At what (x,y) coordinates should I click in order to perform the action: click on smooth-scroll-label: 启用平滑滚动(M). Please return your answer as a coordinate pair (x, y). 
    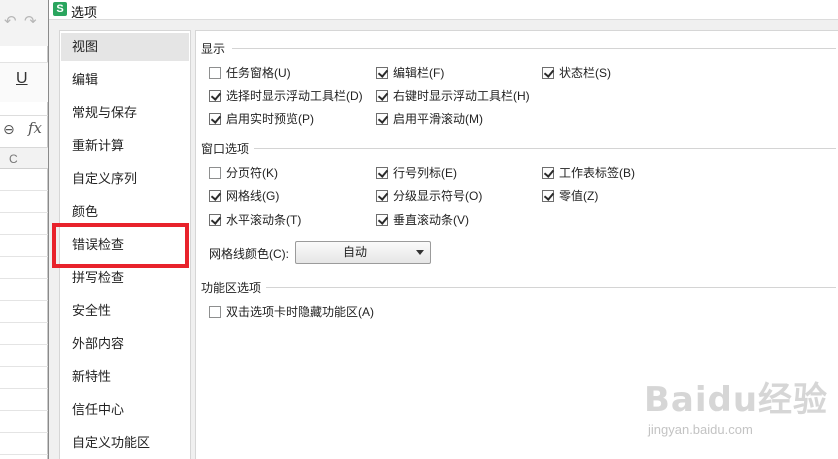
    Looking at the image, I should click on (438, 119).